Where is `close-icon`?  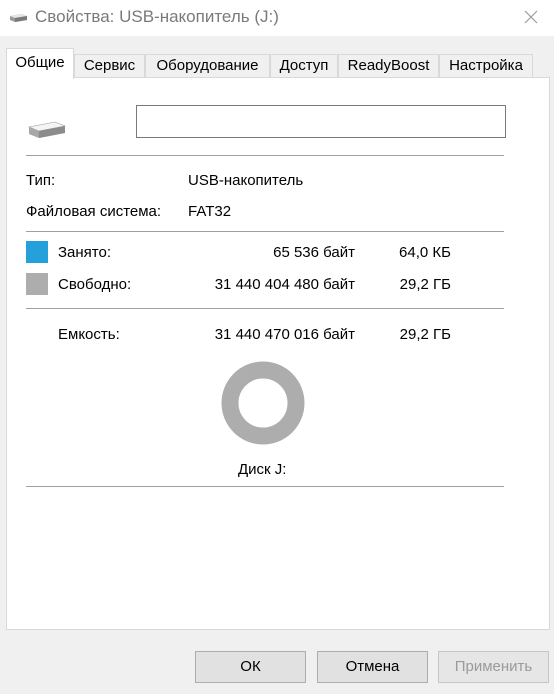
close-icon is located at coordinates (531, 17).